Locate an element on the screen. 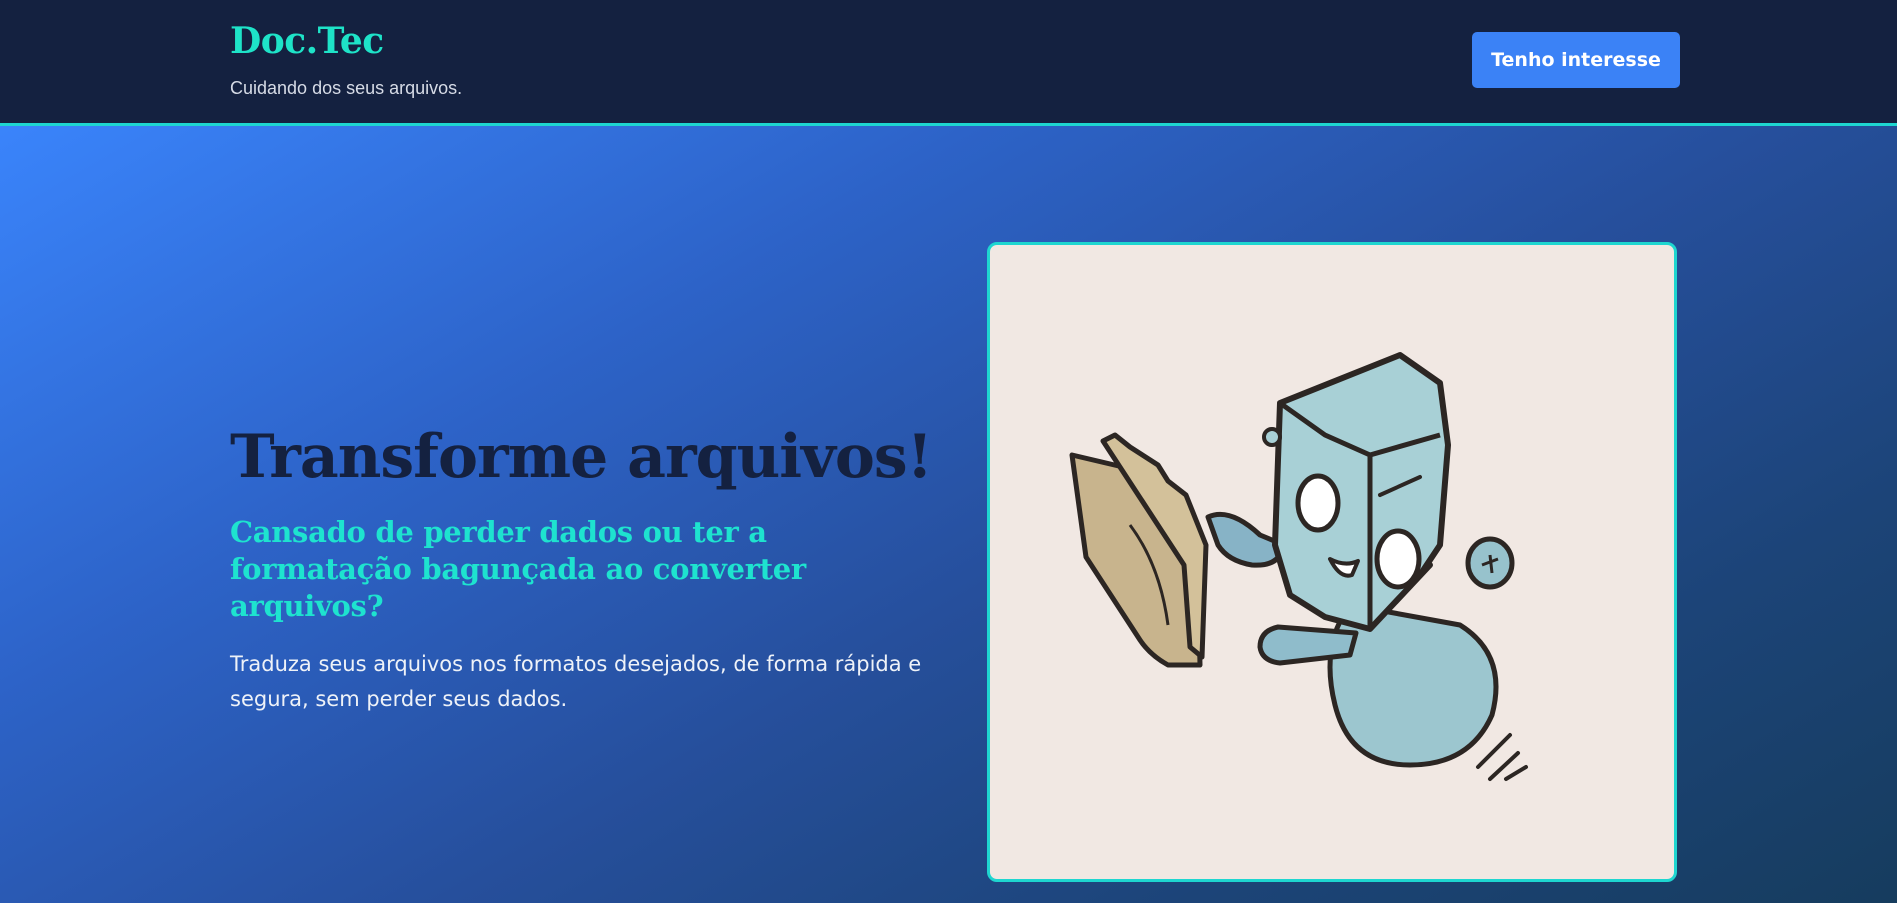 The image size is (1897, 903). tagline: Cuidando dos seus arquivos. is located at coordinates (346, 88).